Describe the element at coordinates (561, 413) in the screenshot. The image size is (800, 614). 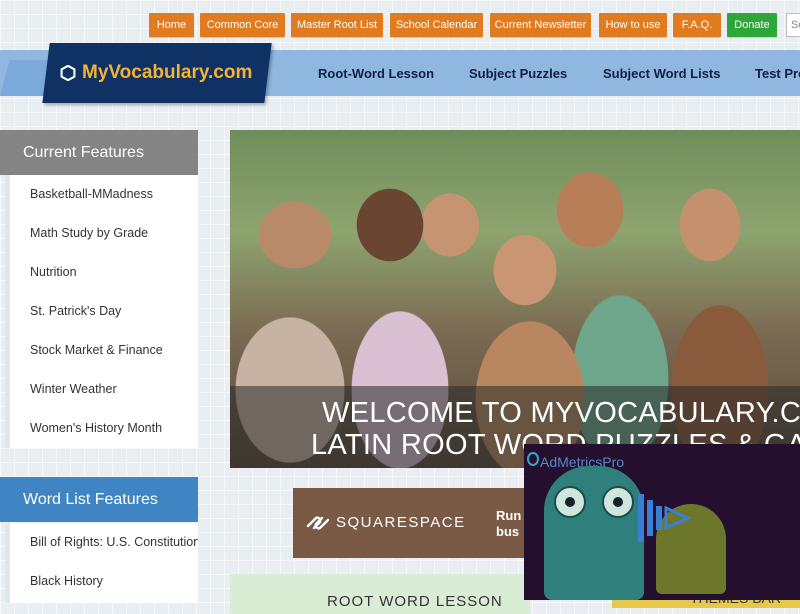
I see `hero-title-line-1: WELCOME TO MYVOCABULARY.CO` at that location.